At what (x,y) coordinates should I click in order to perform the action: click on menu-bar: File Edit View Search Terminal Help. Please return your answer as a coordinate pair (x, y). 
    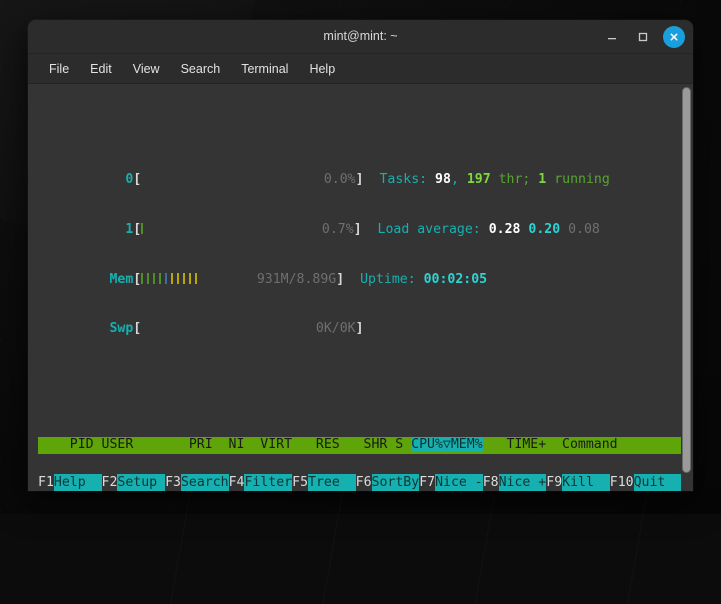
    Looking at the image, I should click on (360, 69).